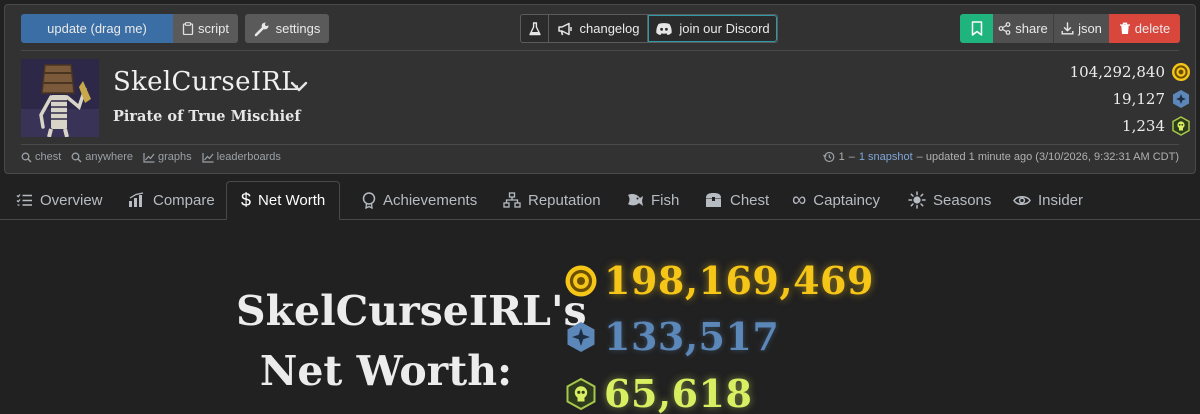 This screenshot has height=414, width=1200. I want to click on bookmark-button, so click(976, 28).